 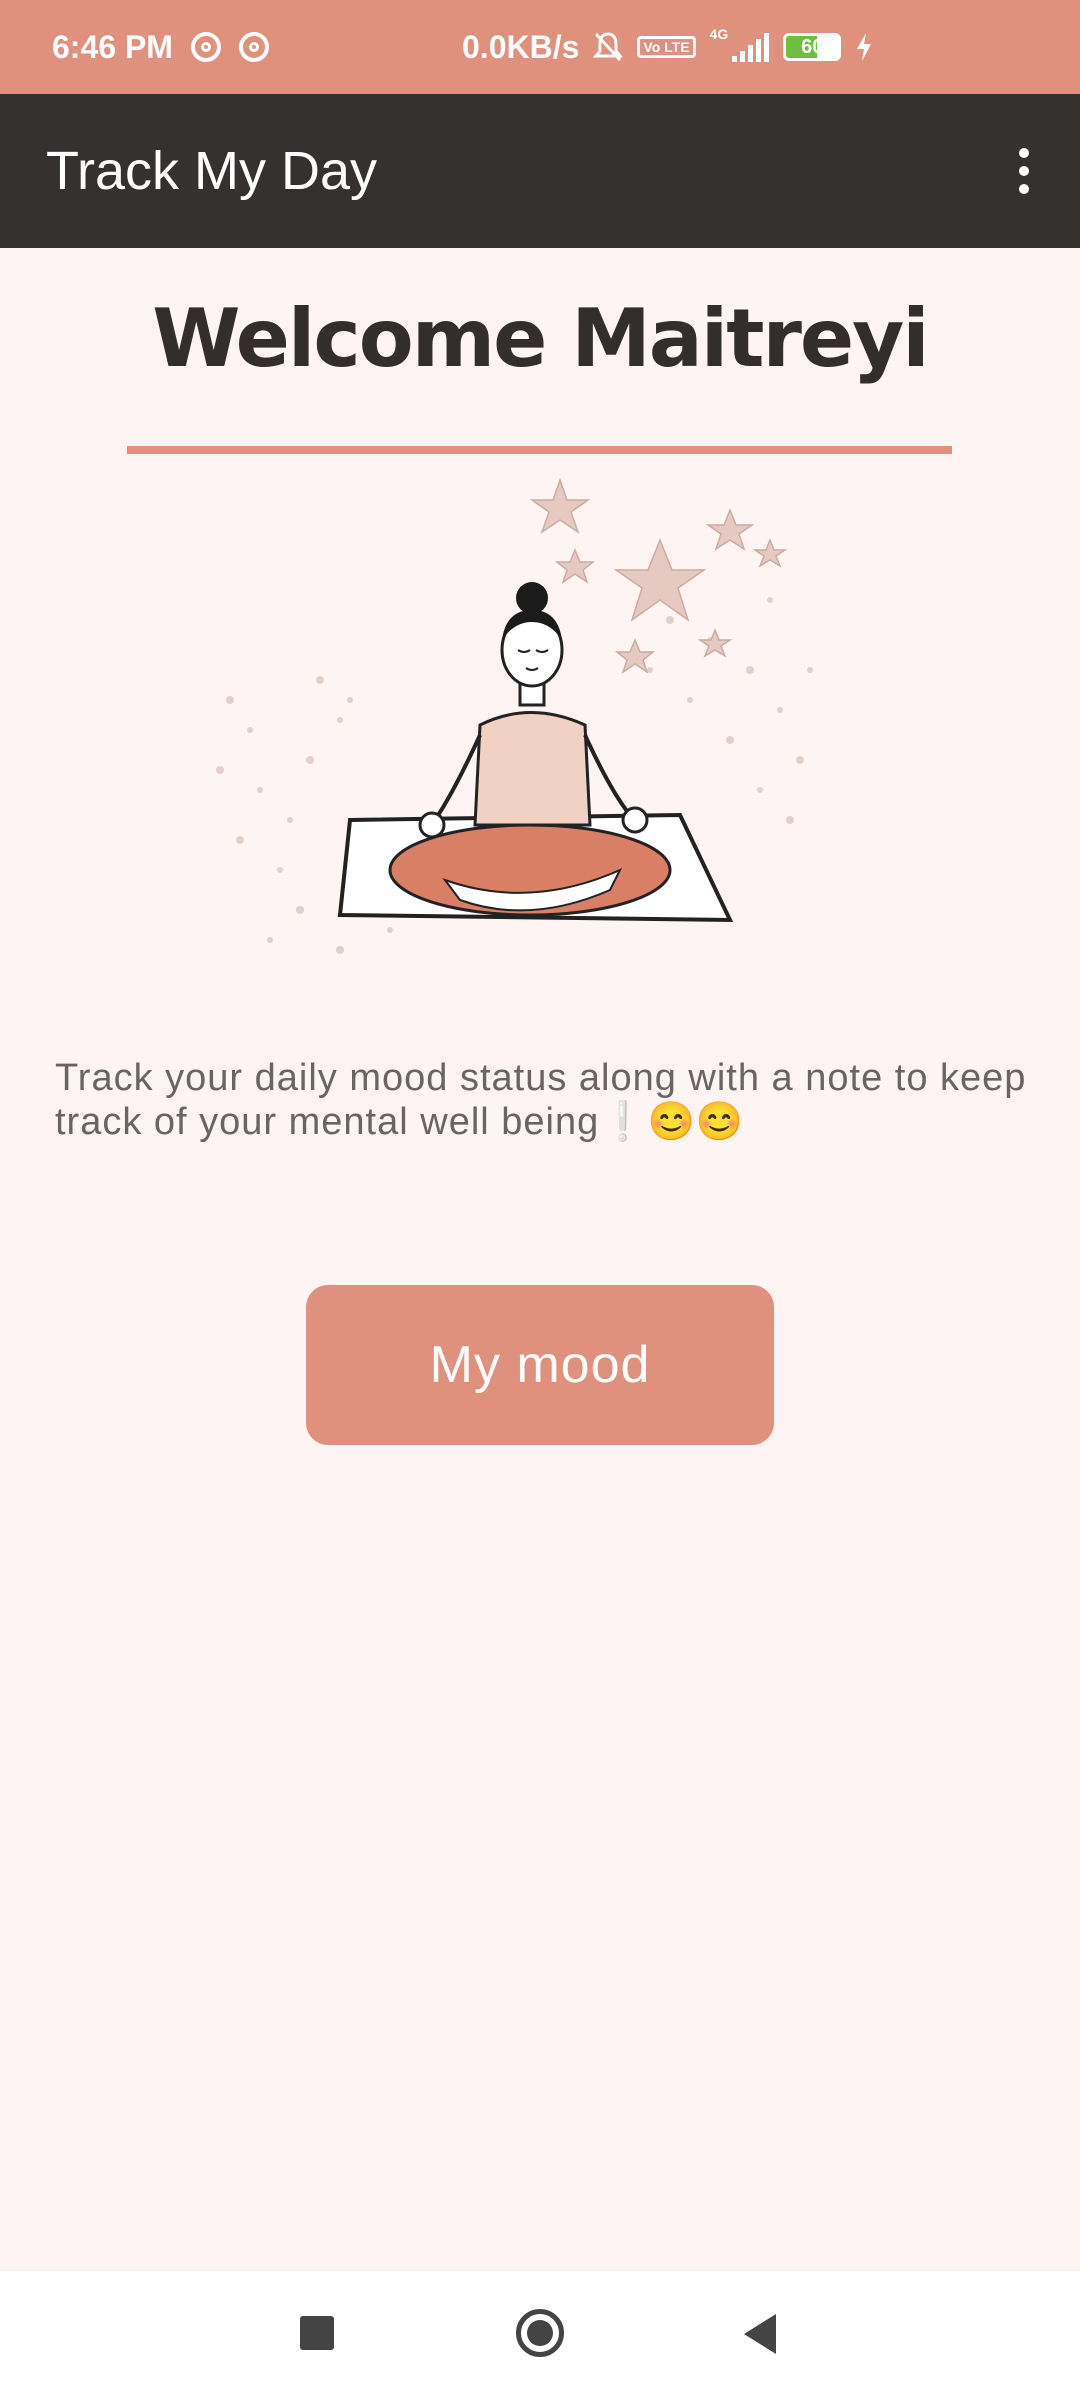 What do you see at coordinates (1024, 171) in the screenshot?
I see `more-vert-icon` at bounding box center [1024, 171].